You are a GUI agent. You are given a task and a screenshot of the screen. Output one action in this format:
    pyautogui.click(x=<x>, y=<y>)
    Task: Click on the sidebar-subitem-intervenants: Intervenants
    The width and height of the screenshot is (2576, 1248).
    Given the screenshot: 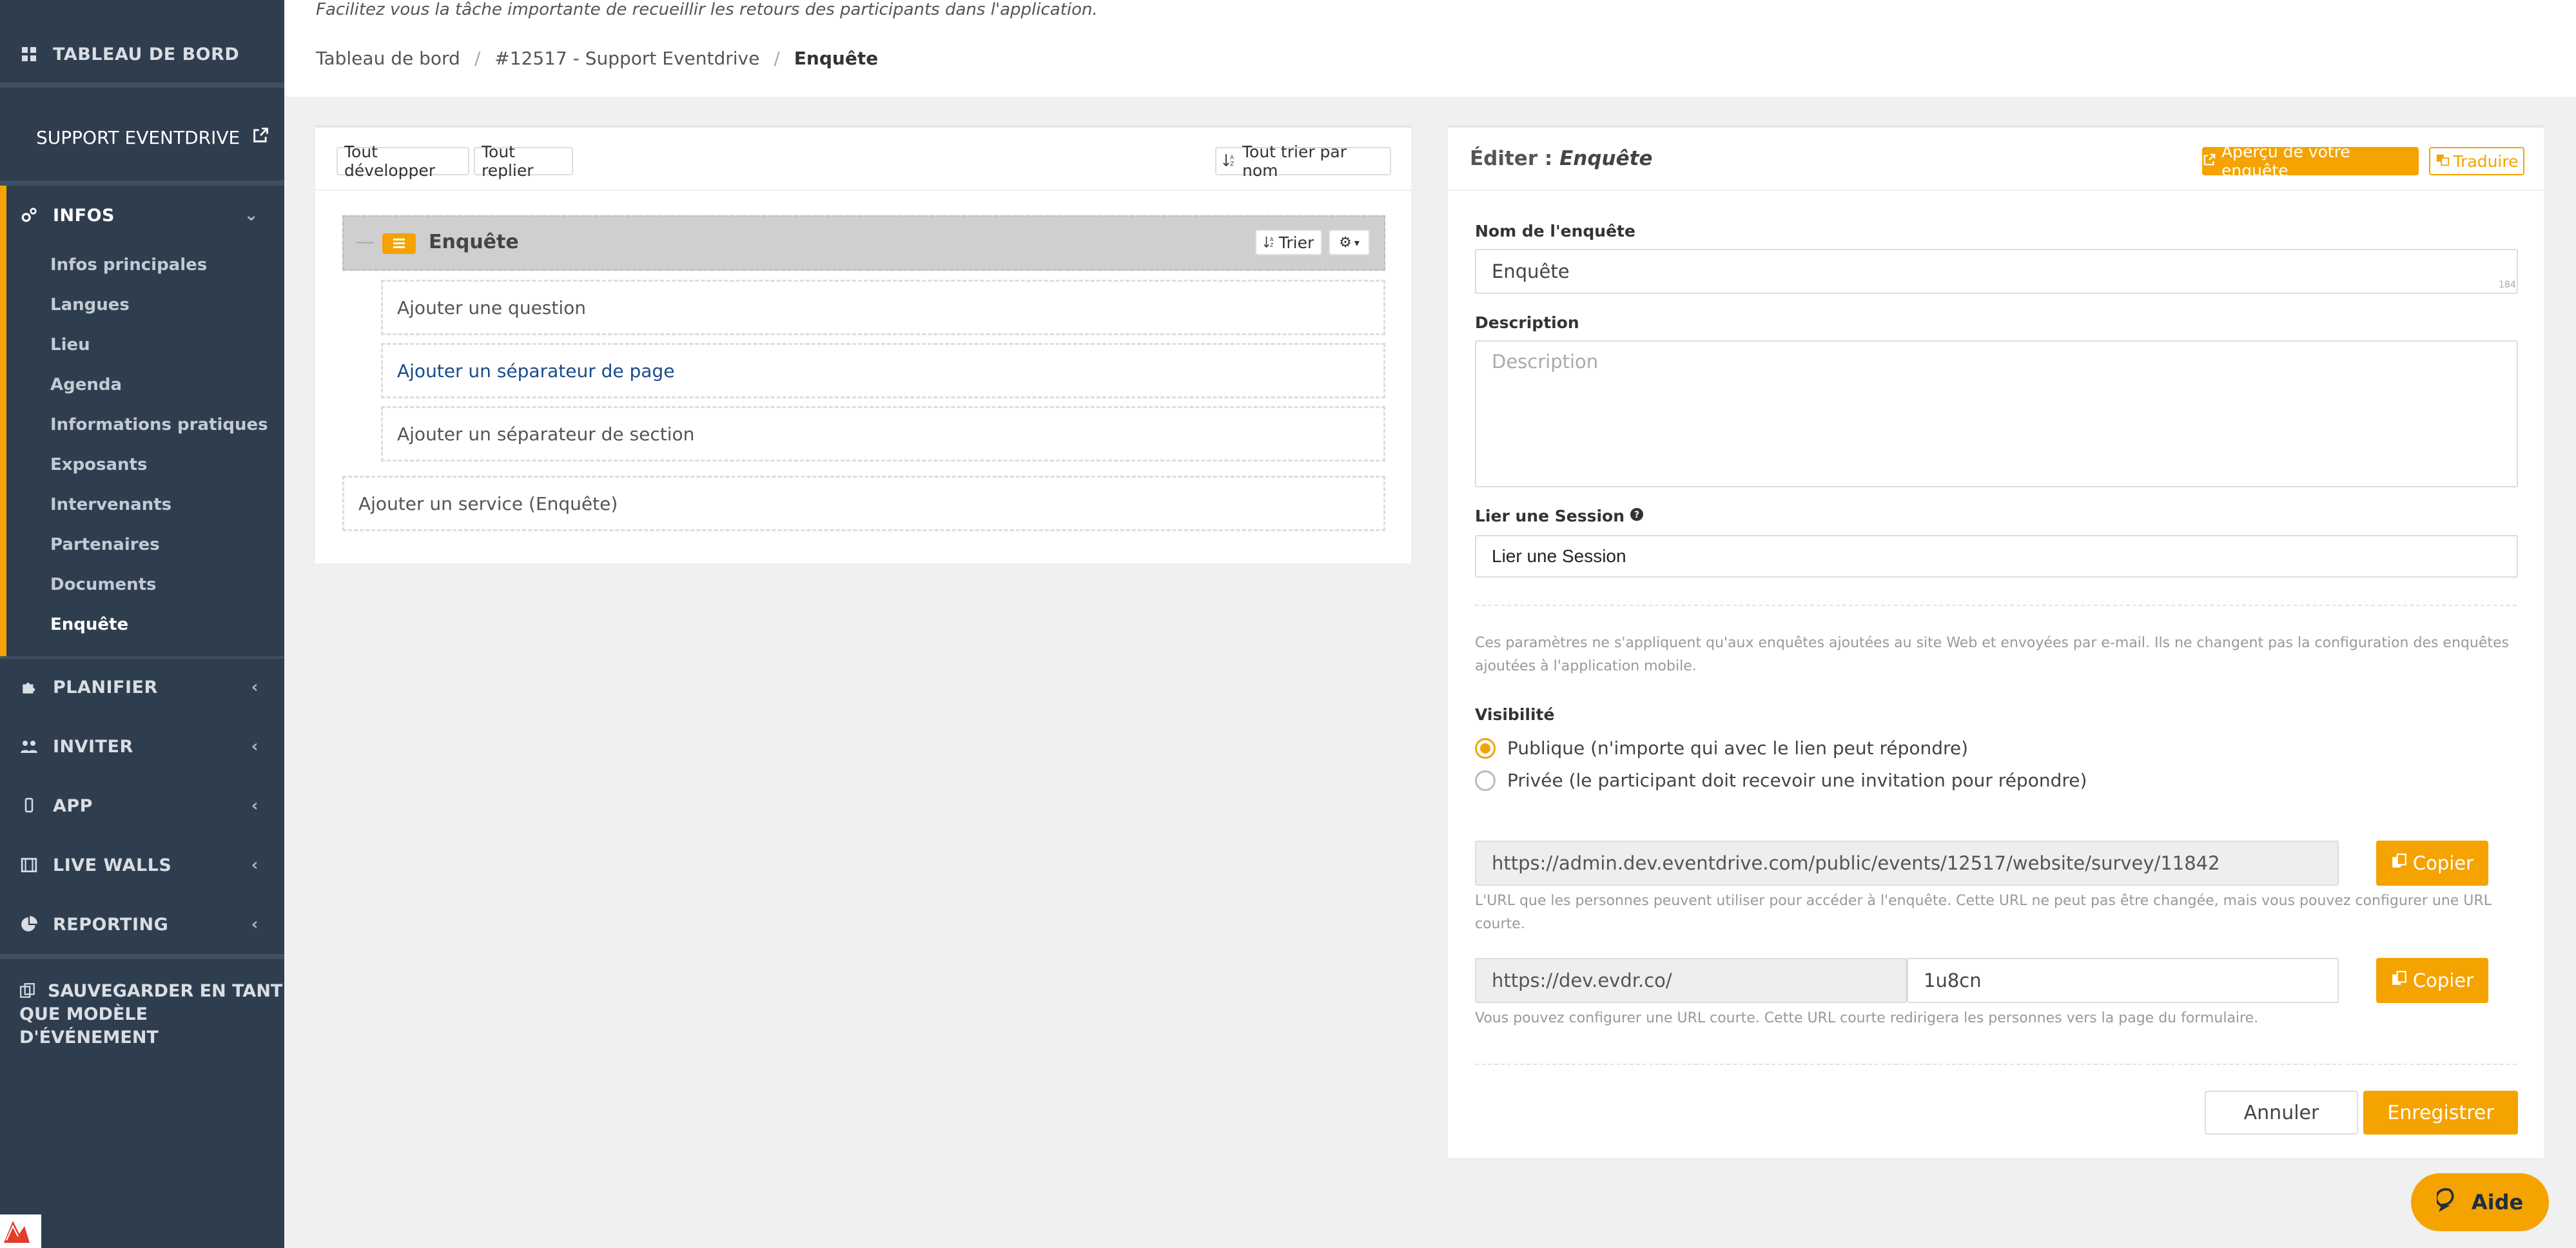 What is the action you would take?
    pyautogui.click(x=111, y=504)
    